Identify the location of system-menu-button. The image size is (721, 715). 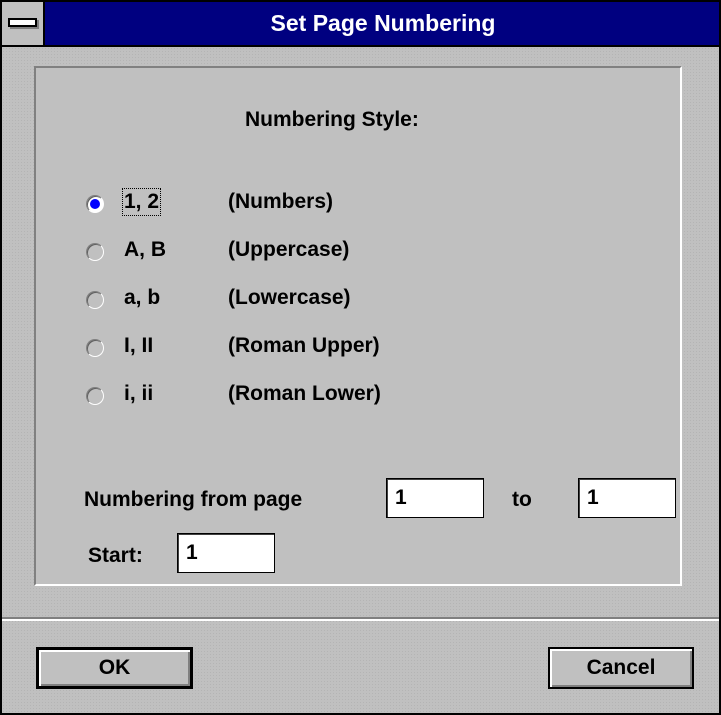
(23, 23).